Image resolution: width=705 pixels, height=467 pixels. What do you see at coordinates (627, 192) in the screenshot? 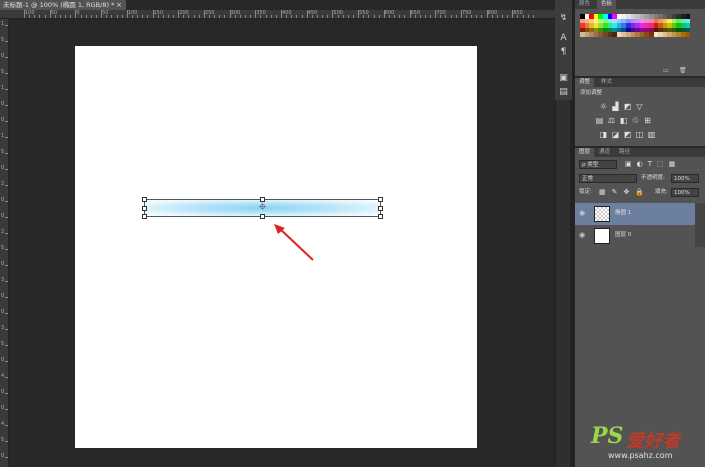
I see `lock-move-icon: ✥` at bounding box center [627, 192].